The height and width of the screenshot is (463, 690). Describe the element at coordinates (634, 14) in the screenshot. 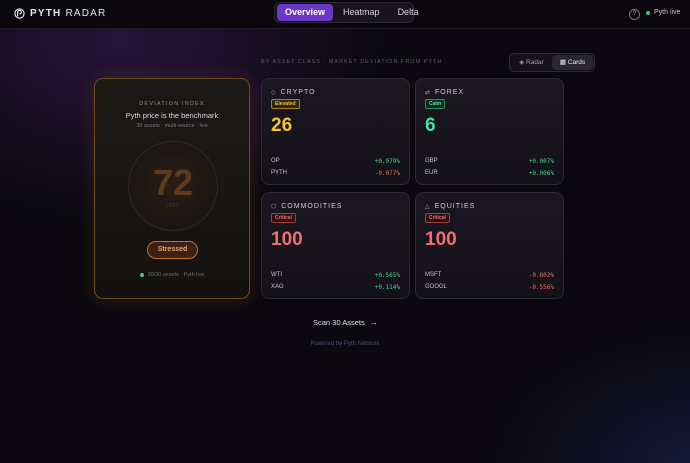

I see `help-icon: ?` at that location.